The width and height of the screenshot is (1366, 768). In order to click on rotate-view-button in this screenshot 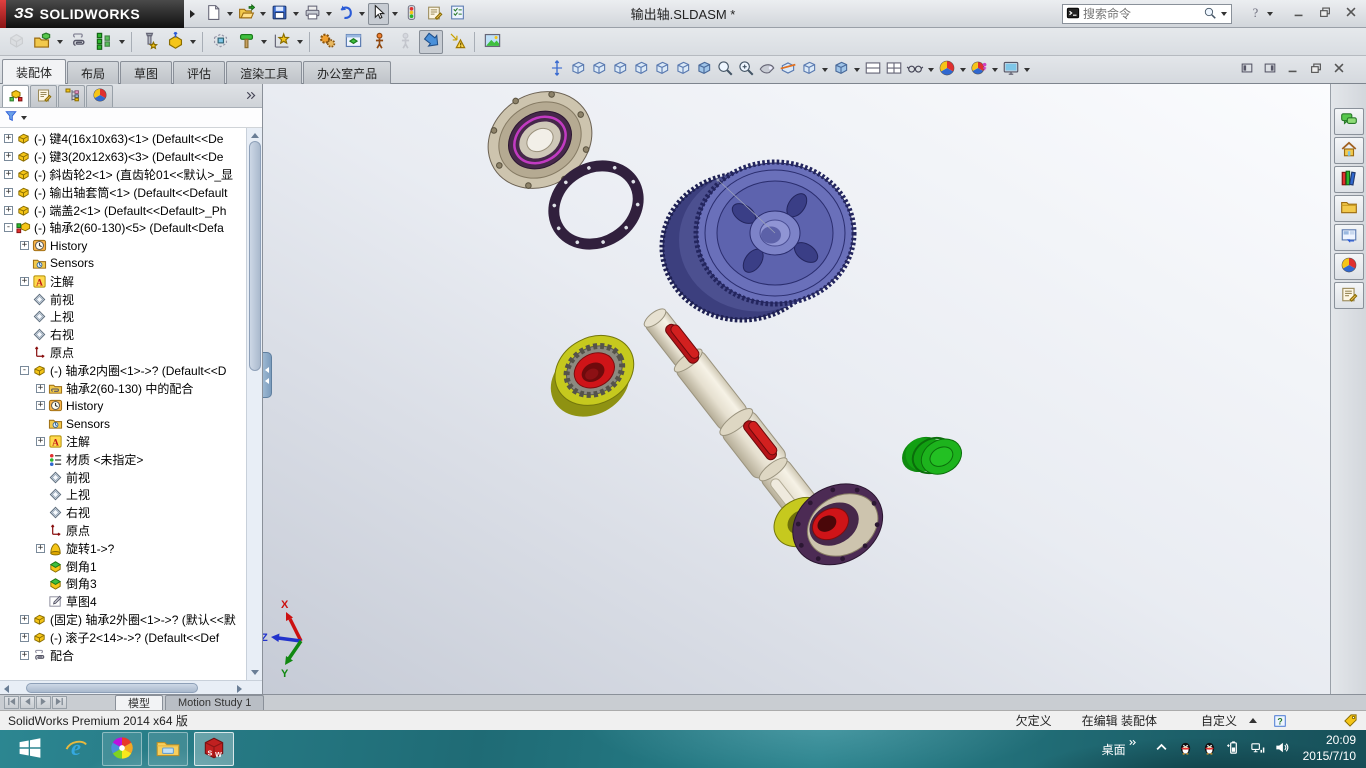, I will do `click(767, 69)`.